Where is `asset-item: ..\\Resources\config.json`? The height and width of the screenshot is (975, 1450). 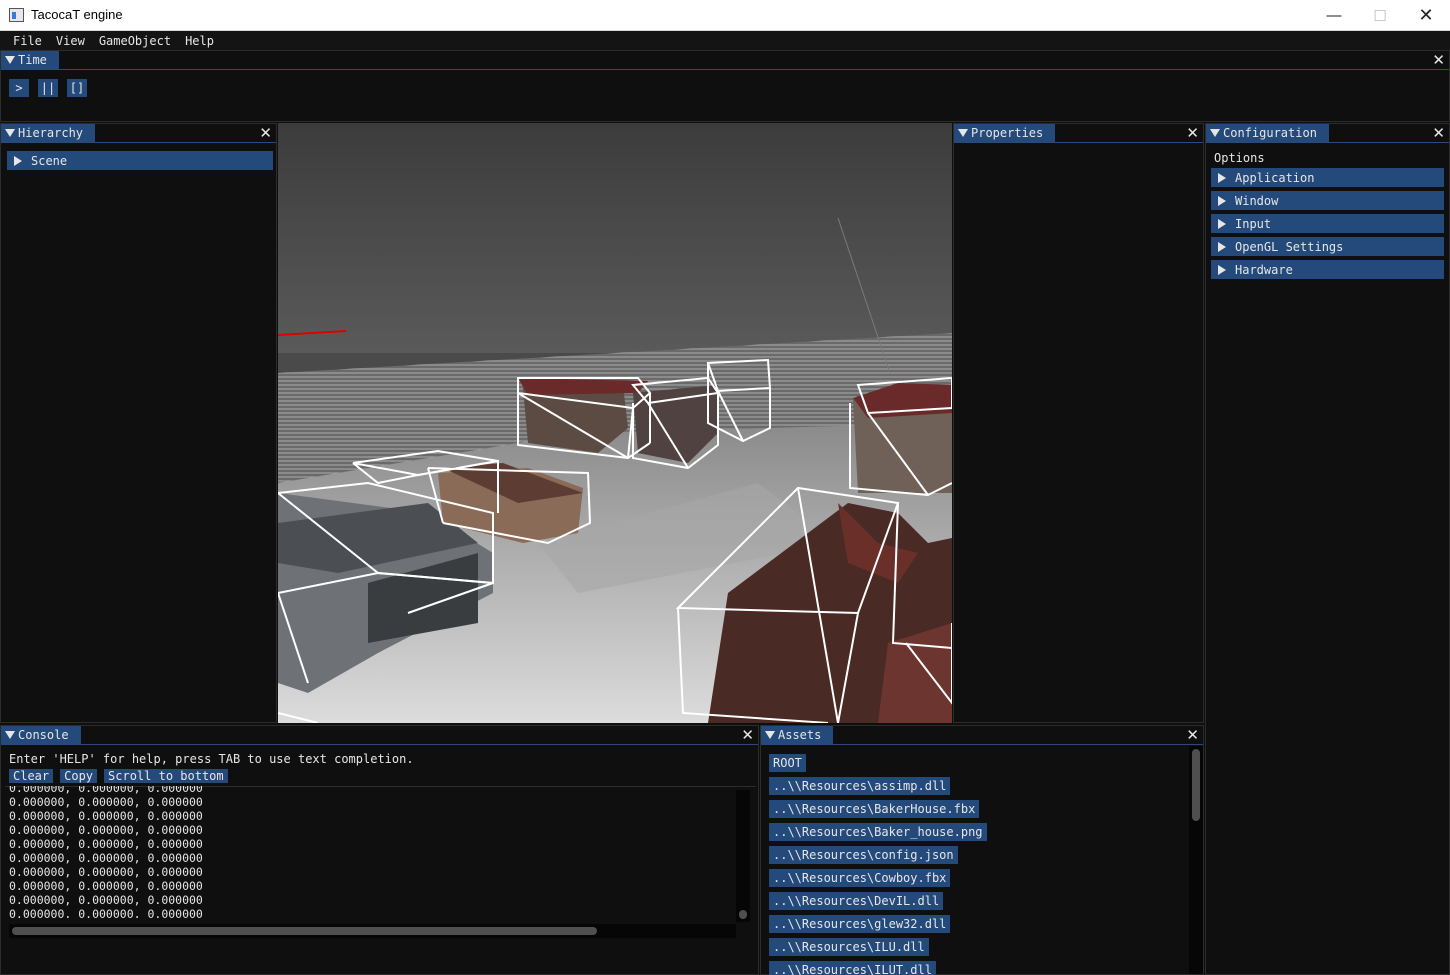
asset-item: ..\\Resources\config.json is located at coordinates (863, 855).